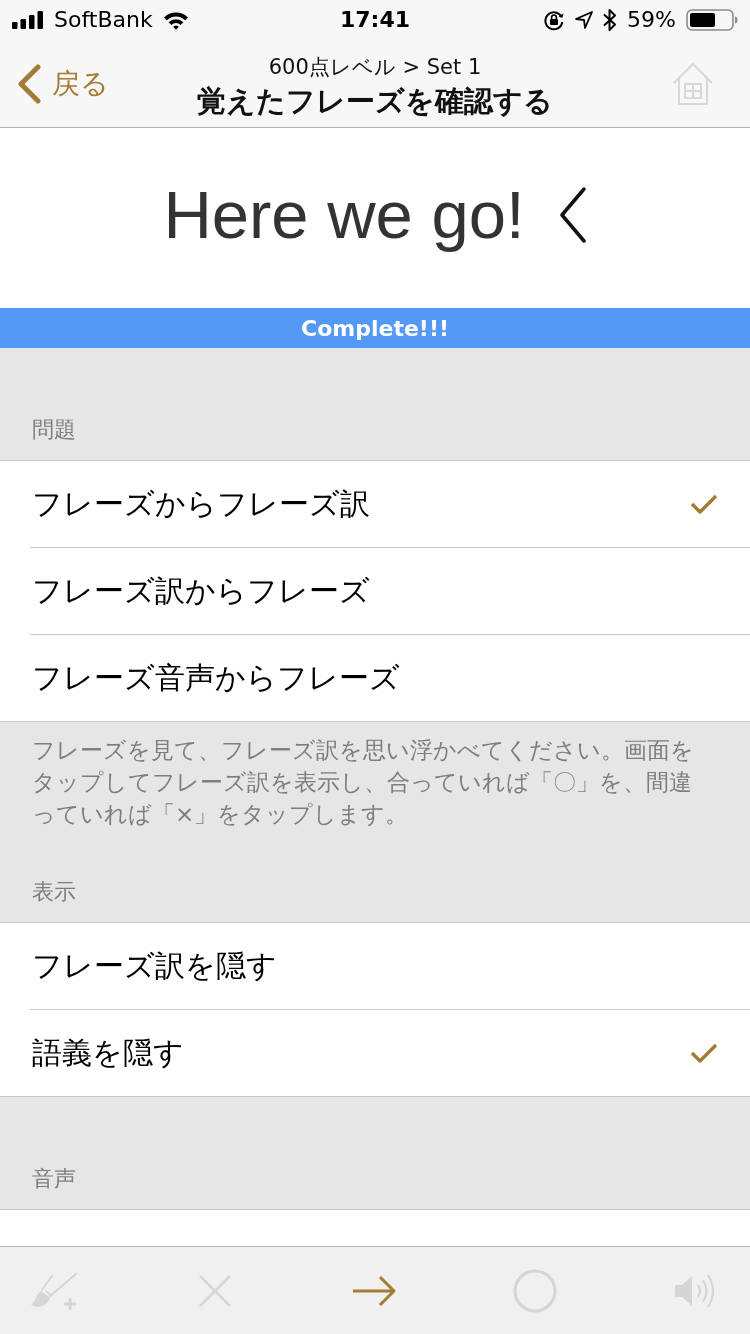  Describe the element at coordinates (712, 20) in the screenshot. I see `battery-icon` at that location.